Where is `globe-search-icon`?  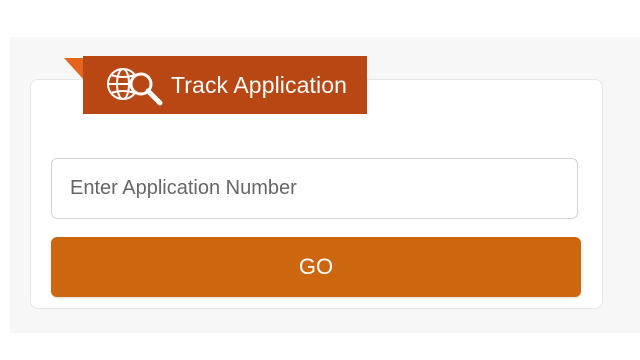
globe-search-icon is located at coordinates (135, 87).